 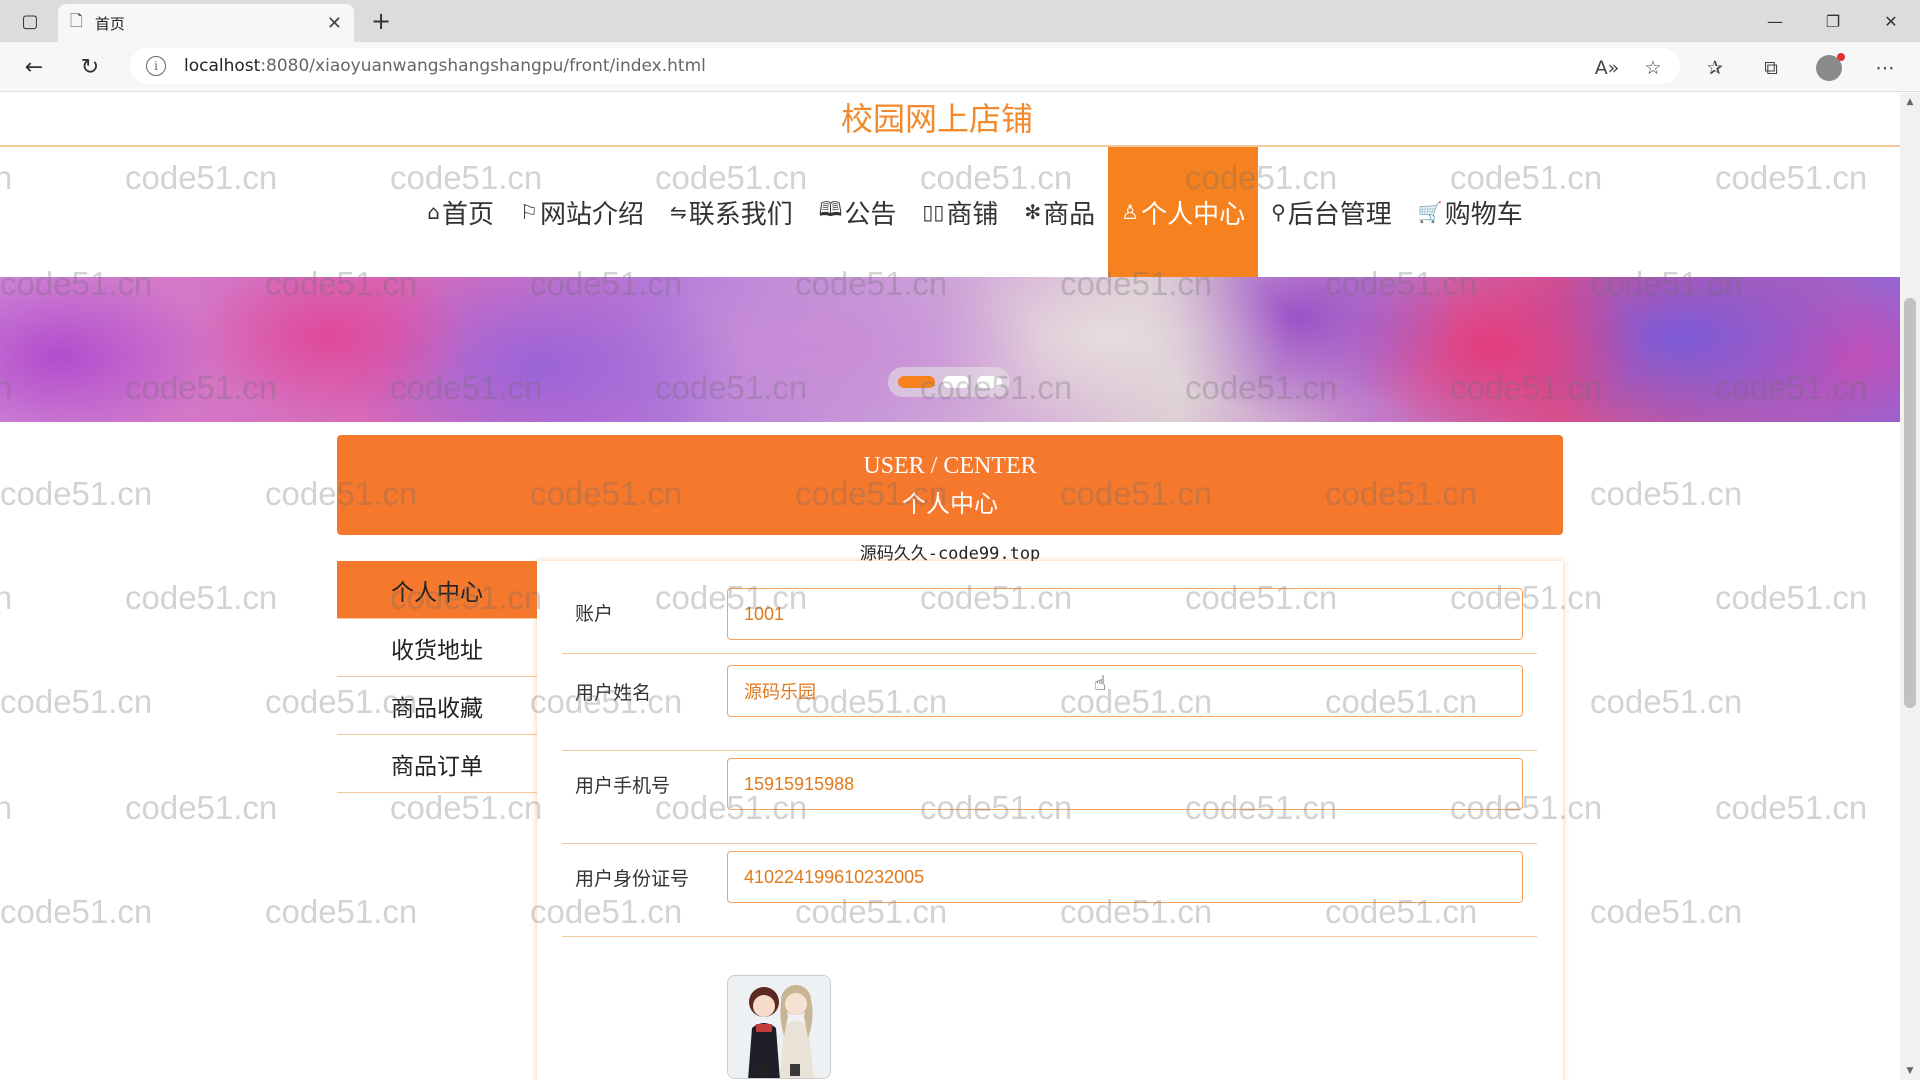 I want to click on add-favorite-icon: ☆, so click(x=1653, y=68).